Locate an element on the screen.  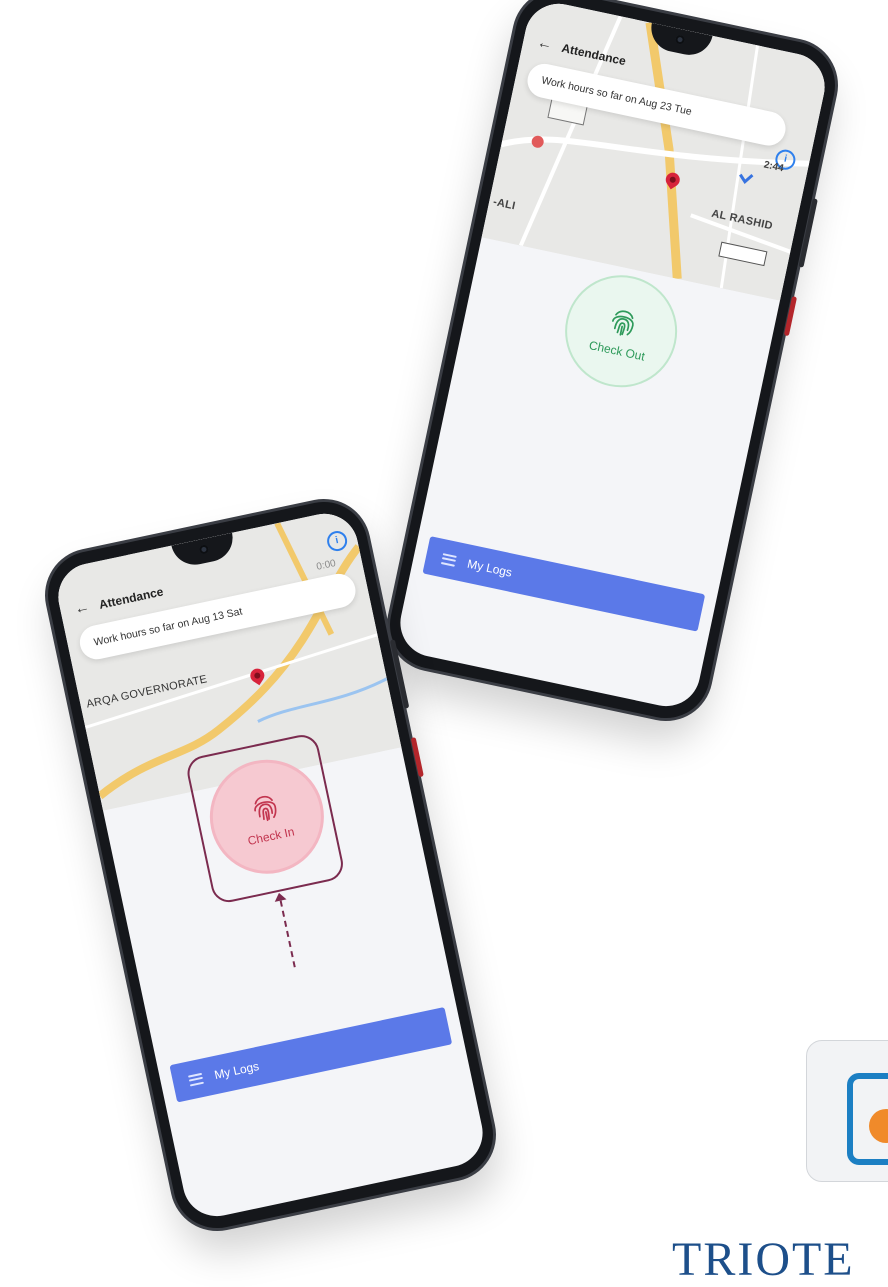
check-out-label: Check Out is located at coordinates (617, 351).